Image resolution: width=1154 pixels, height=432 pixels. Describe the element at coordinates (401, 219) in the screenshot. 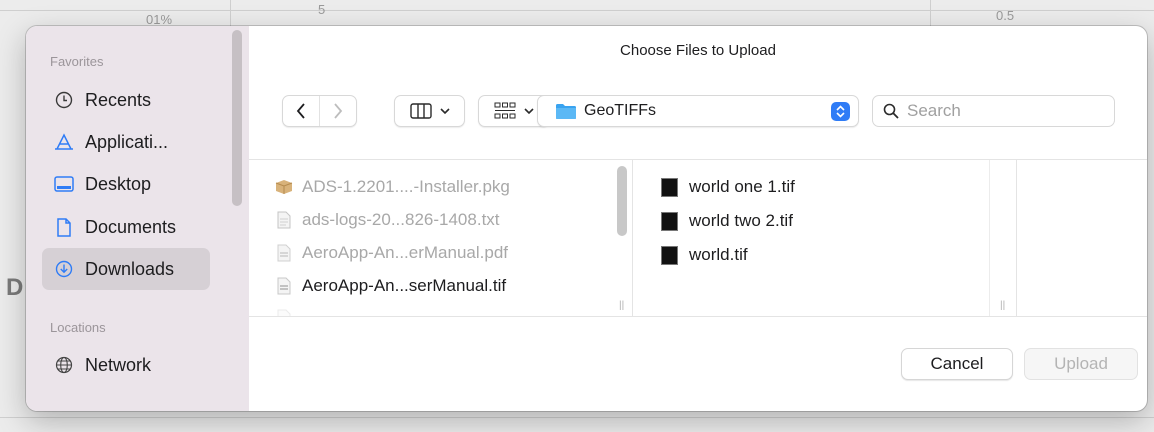

I see `file-name: ads-logs-20...826-1408.txt` at that location.